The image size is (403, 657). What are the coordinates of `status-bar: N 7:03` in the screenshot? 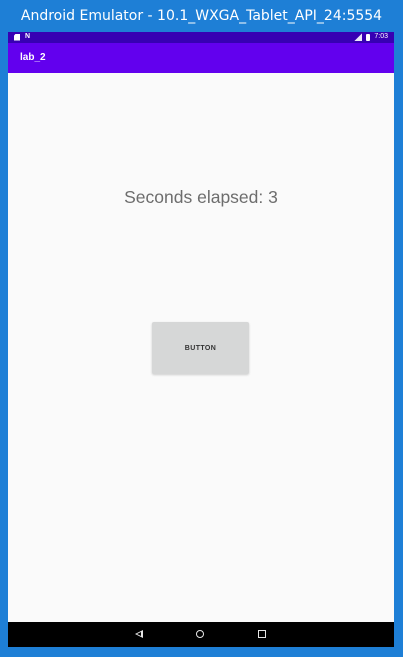 It's located at (201, 37).